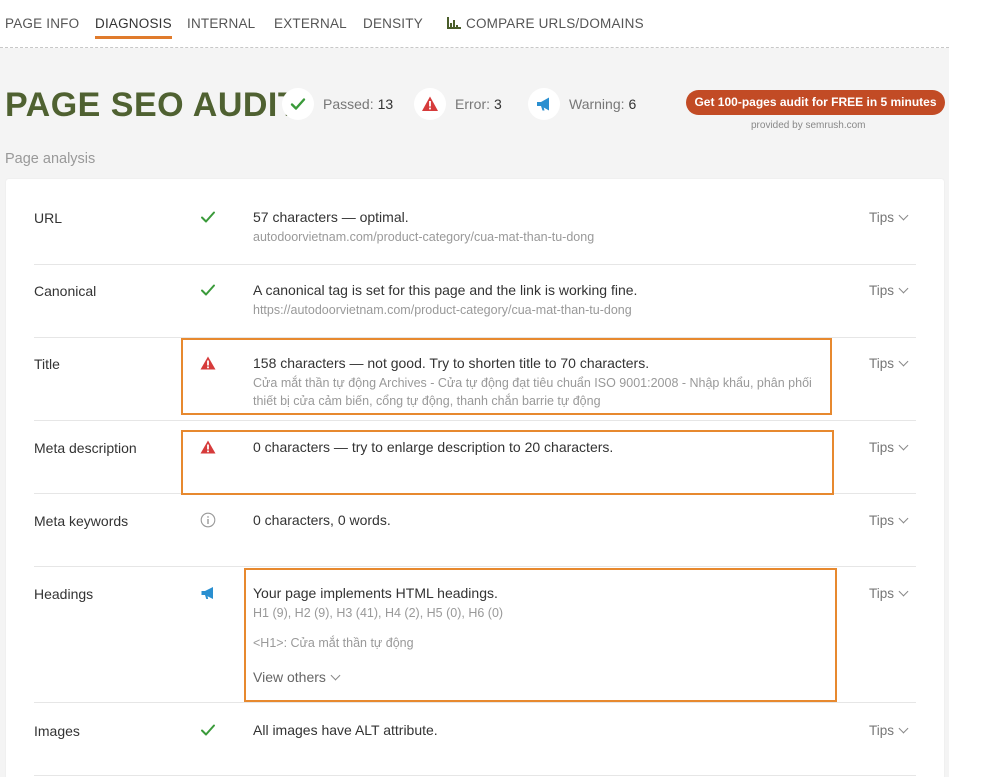 The image size is (1008, 777). Describe the element at coordinates (221, 23) in the screenshot. I see `tab-internal: INTERNAL` at that location.